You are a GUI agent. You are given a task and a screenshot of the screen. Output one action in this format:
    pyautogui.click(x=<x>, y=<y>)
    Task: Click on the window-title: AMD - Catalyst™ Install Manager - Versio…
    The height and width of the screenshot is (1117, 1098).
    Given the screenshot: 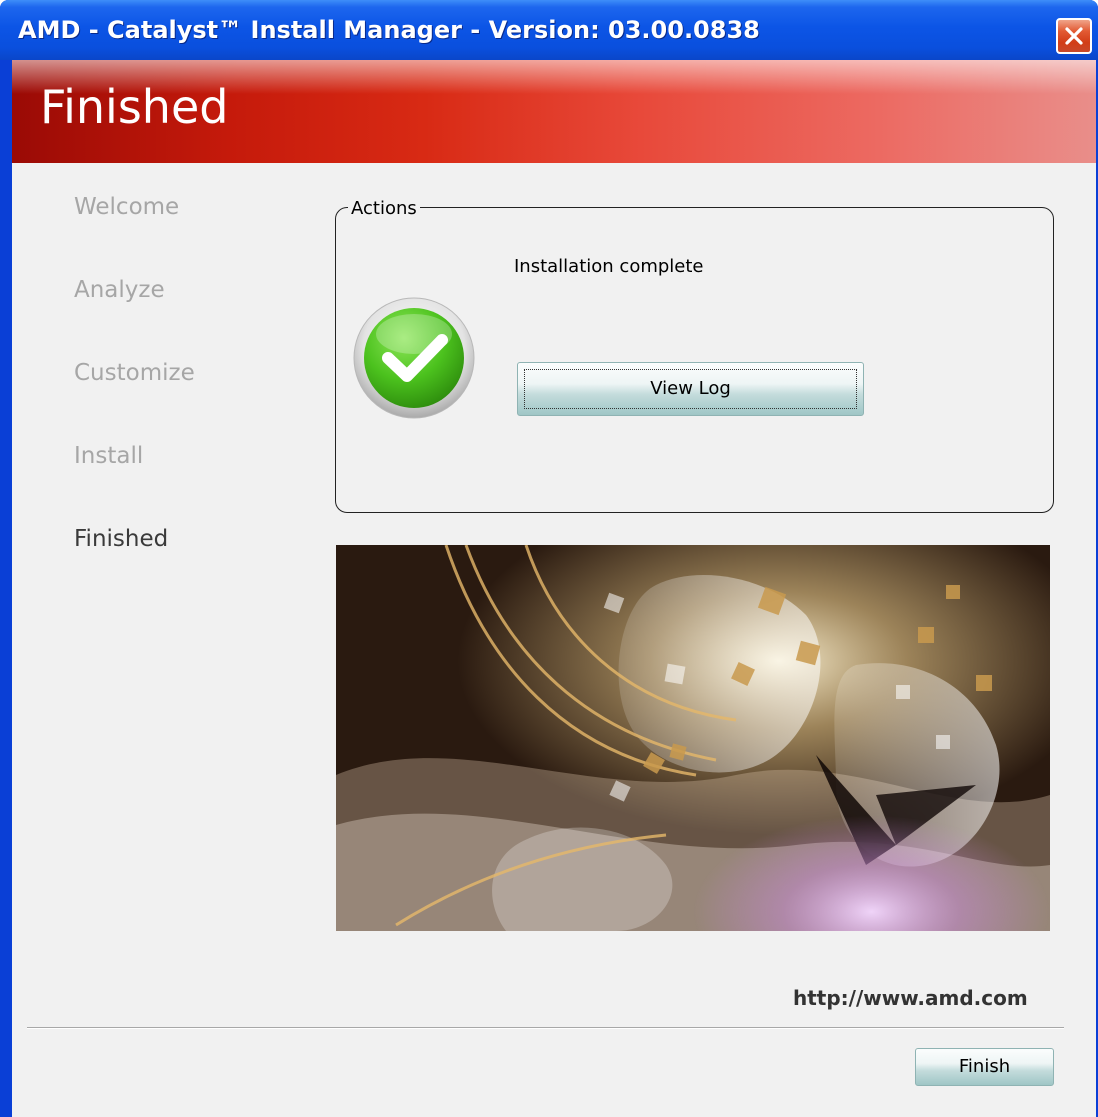 What is the action you would take?
    pyautogui.click(x=389, y=30)
    